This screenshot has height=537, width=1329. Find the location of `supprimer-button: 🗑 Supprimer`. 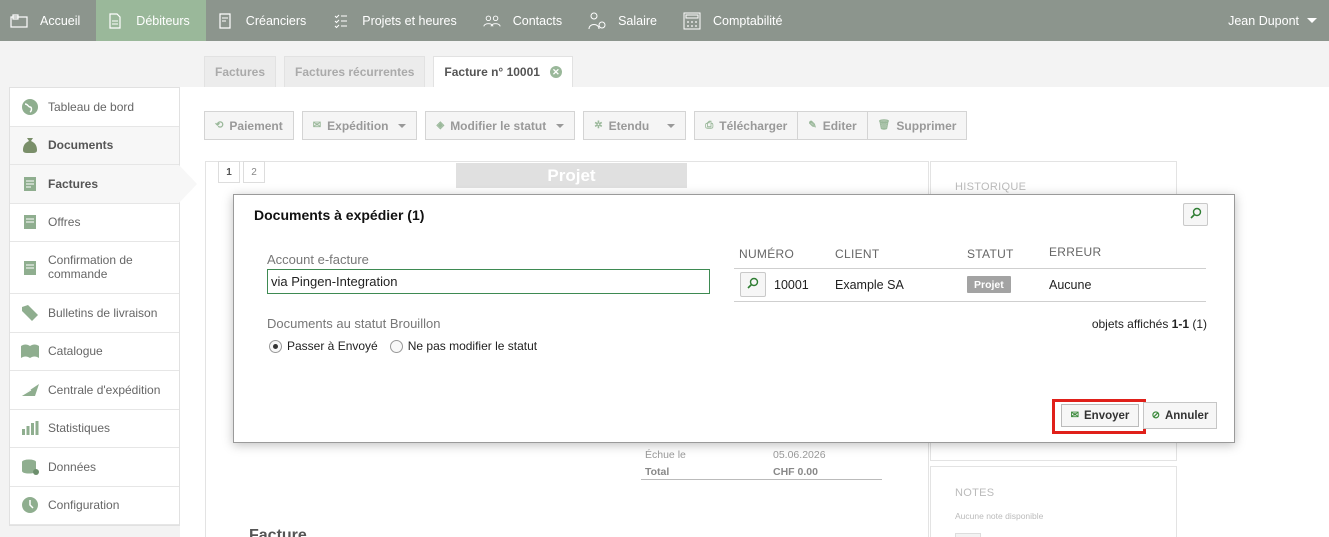

supprimer-button: 🗑 Supprimer is located at coordinates (917, 125).